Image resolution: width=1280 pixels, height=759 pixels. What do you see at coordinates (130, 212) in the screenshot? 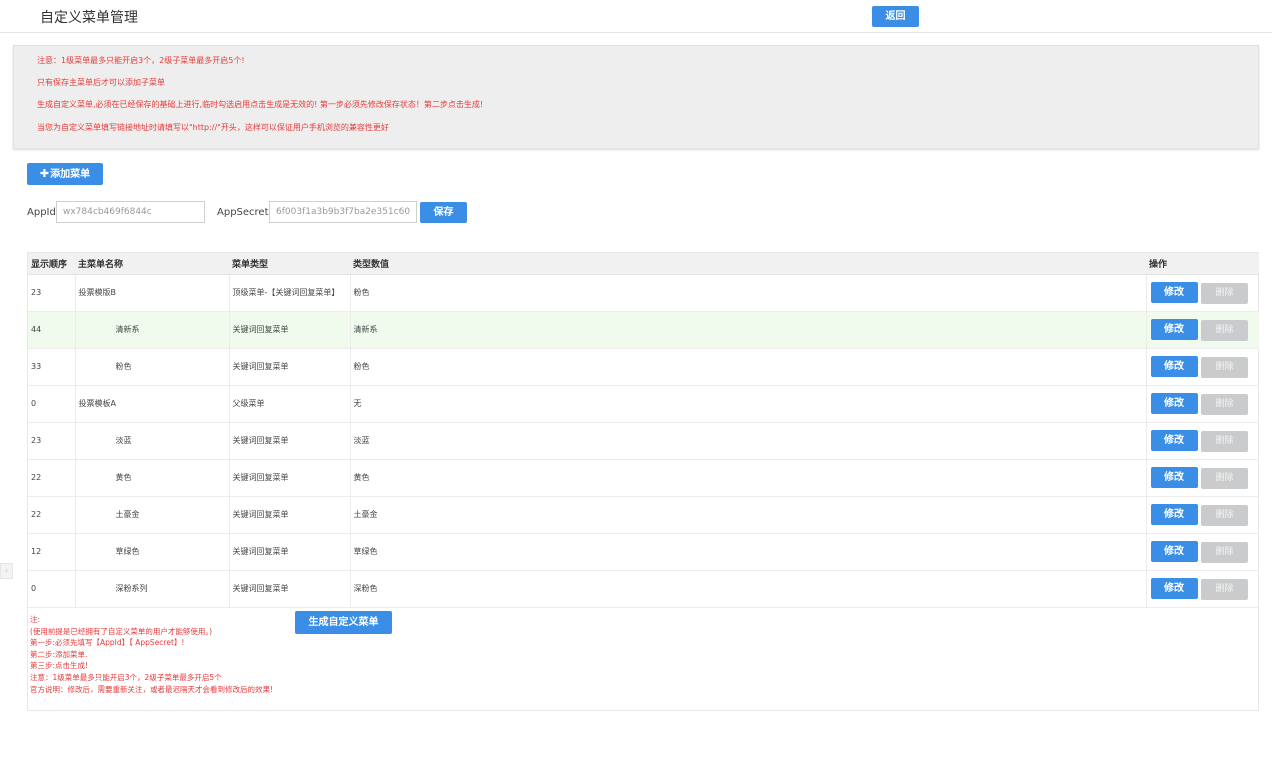
I see `appid-input: wx784cb469f6844c` at bounding box center [130, 212].